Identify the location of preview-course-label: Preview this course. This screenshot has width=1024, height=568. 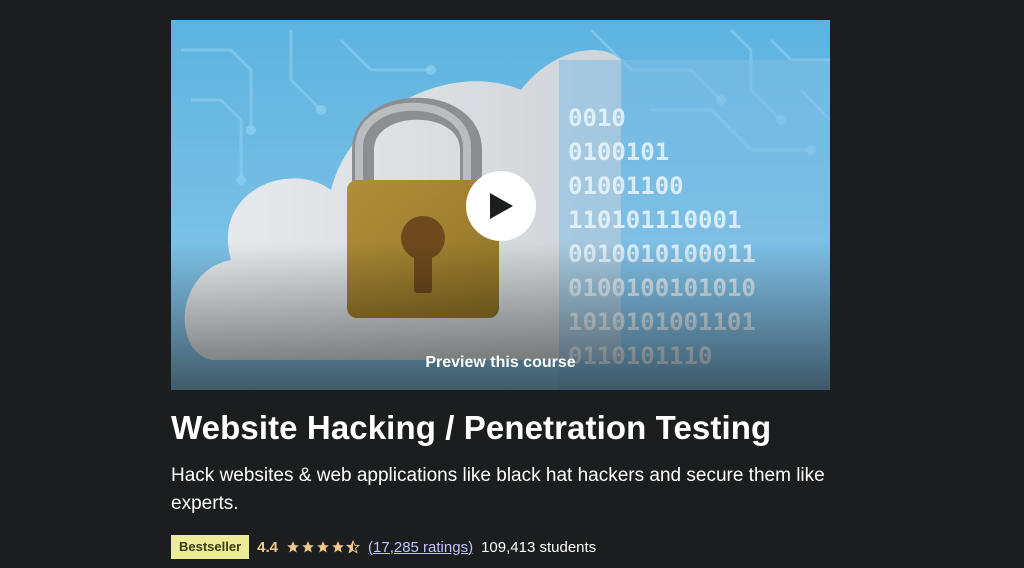
(500, 363).